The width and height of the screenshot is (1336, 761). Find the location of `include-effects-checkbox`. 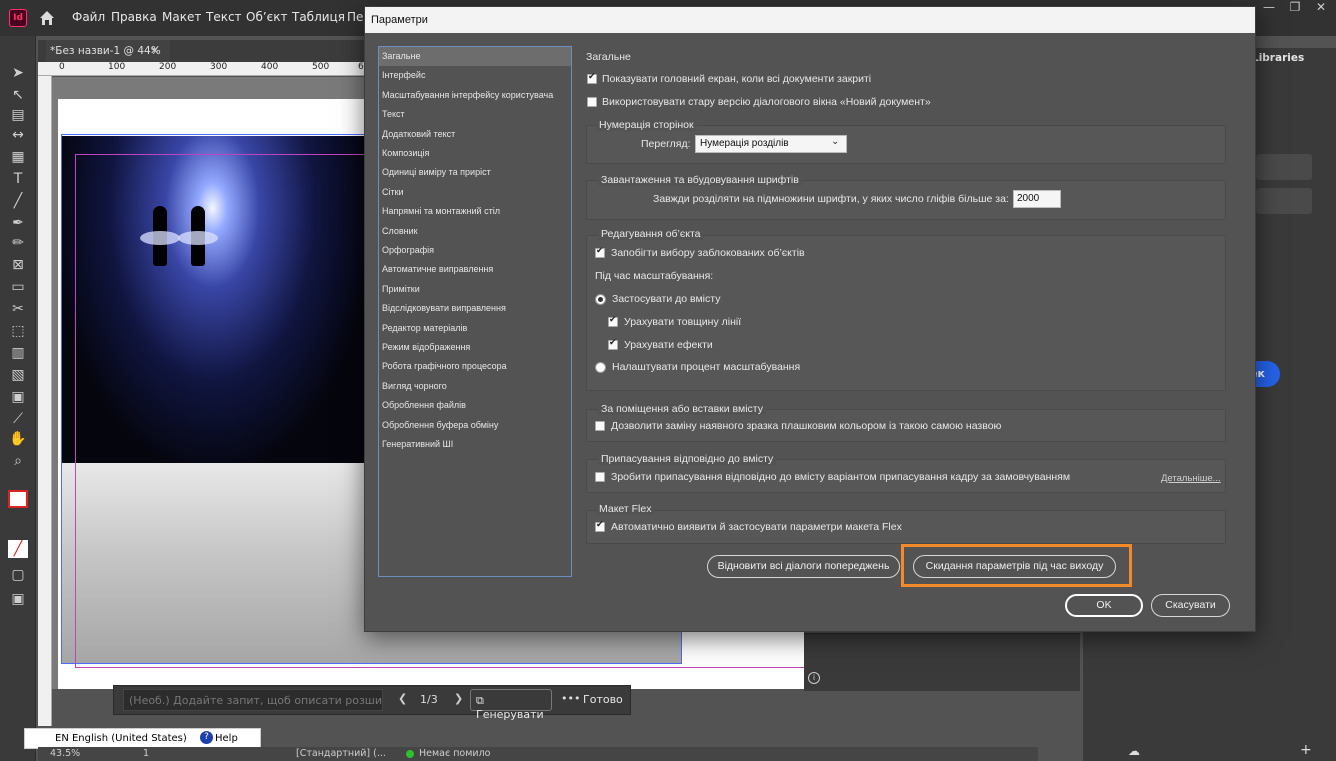

include-effects-checkbox is located at coordinates (613, 344).